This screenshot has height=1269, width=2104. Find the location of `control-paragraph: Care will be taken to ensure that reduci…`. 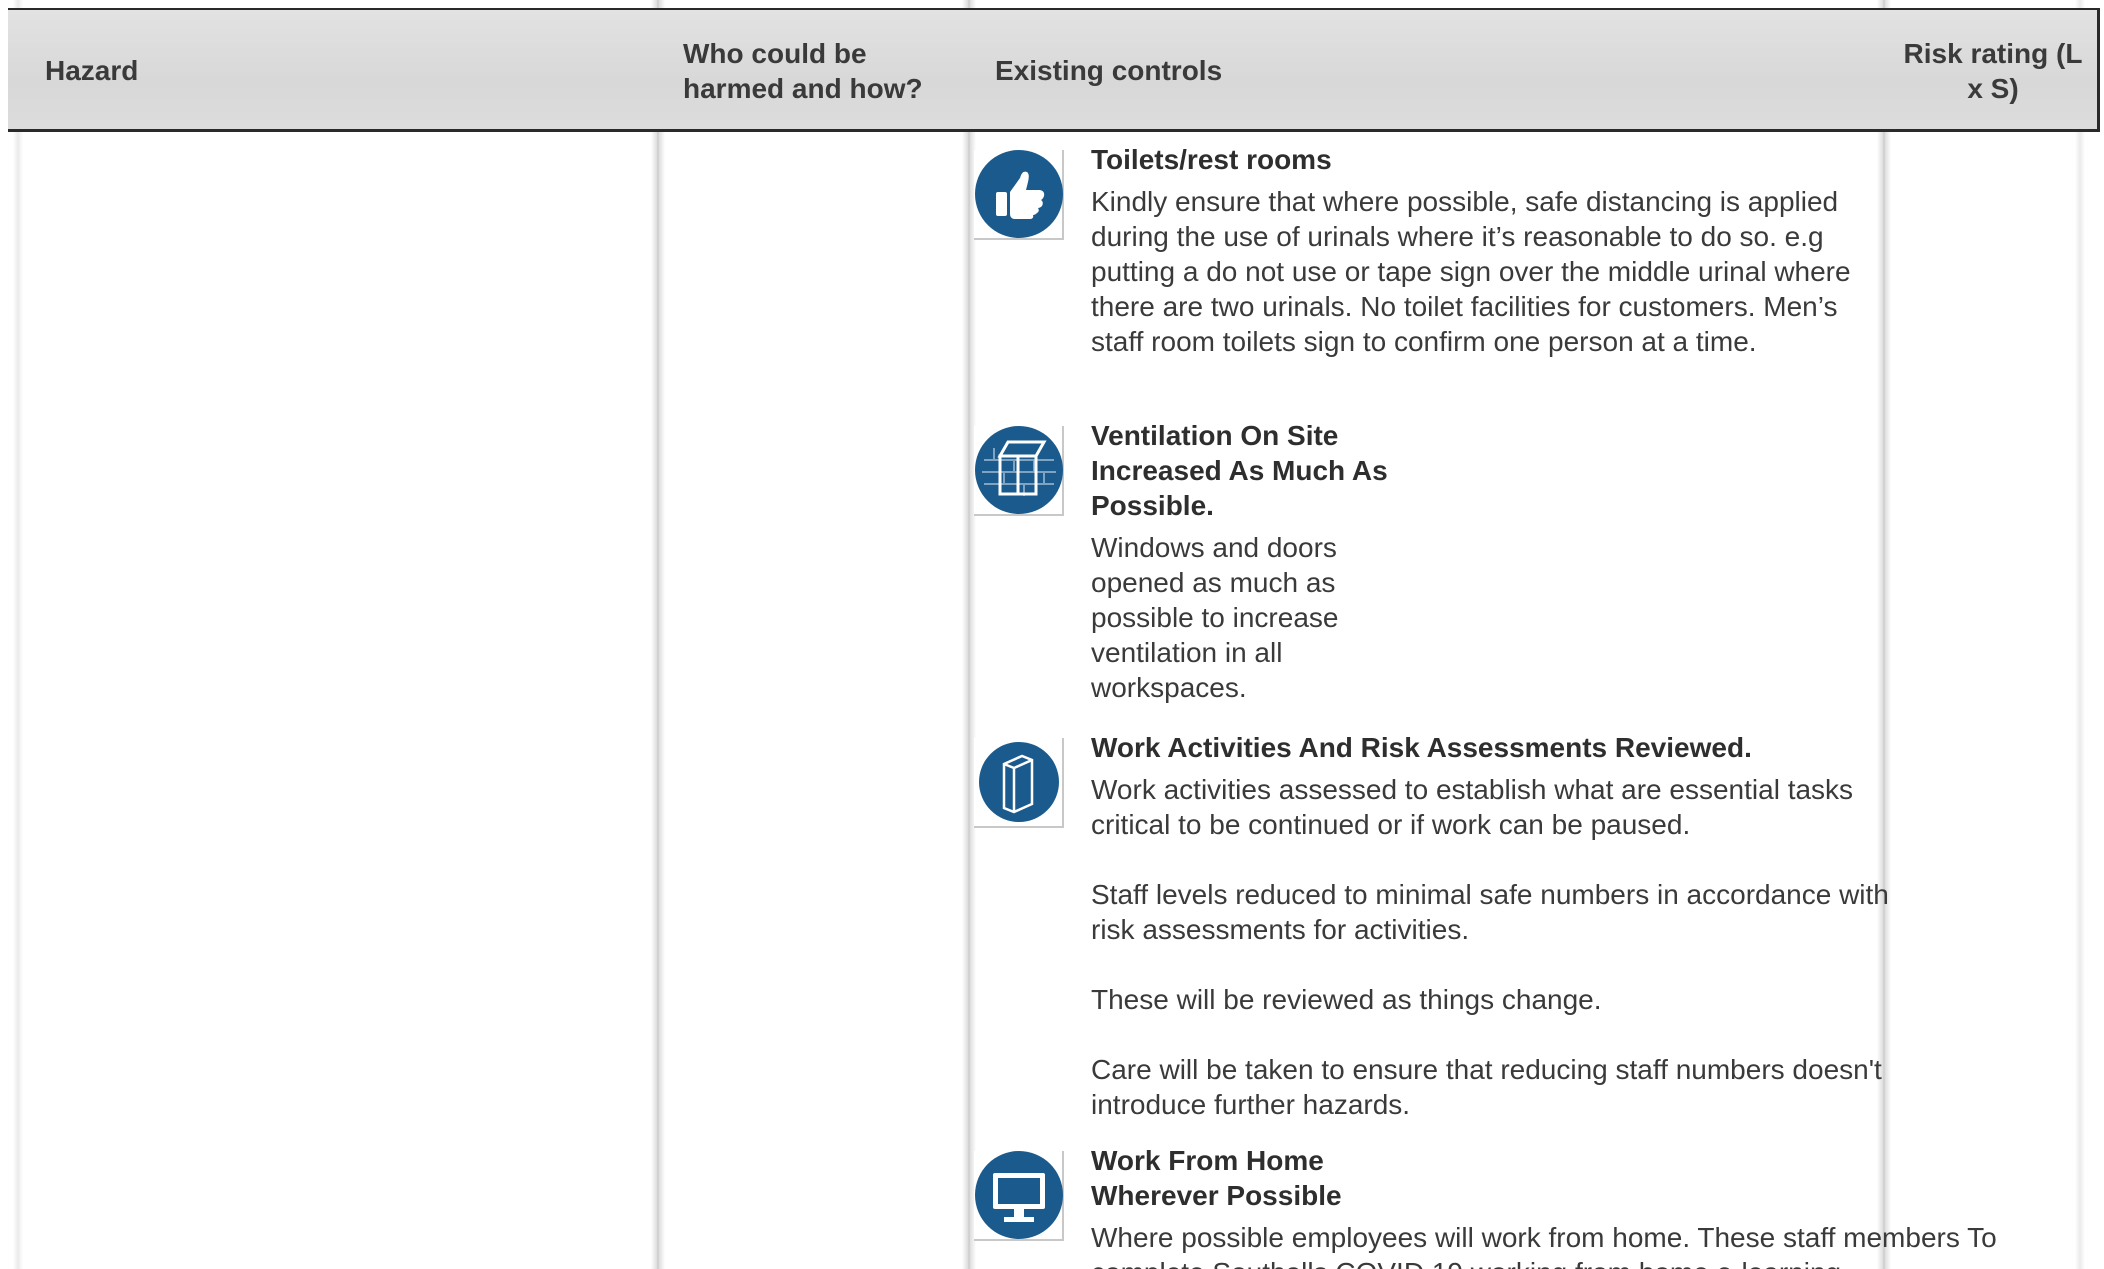

control-paragraph: Care will be taken to ensure that reduci… is located at coordinates (1486, 1087).